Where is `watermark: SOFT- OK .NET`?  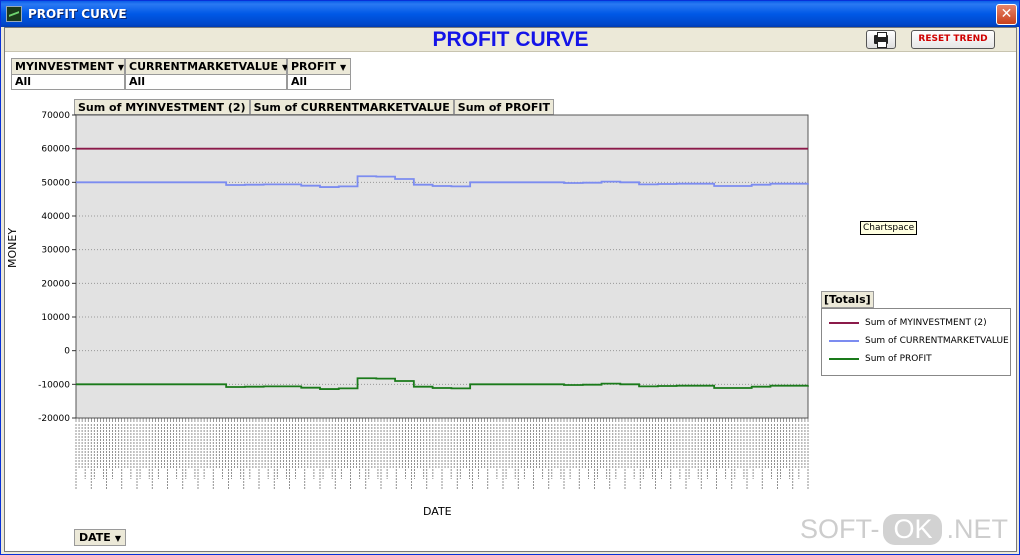
watermark: SOFT- OK .NET is located at coordinates (904, 529).